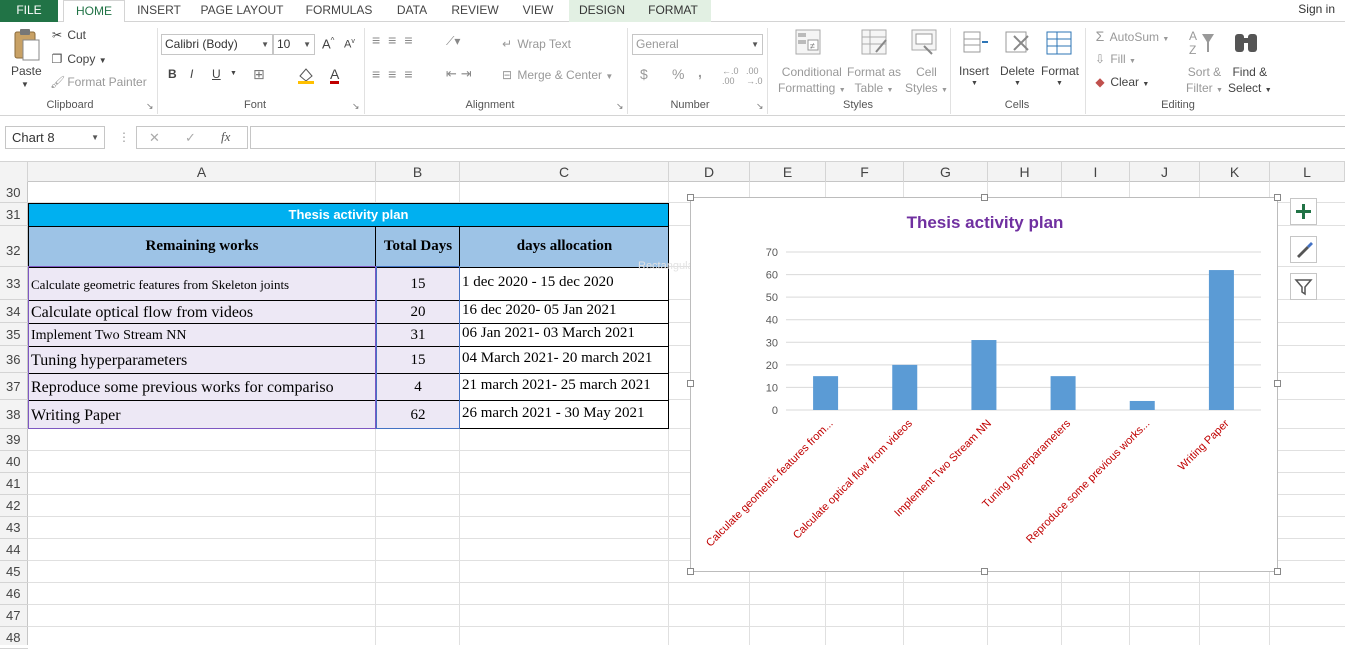 The image size is (1345, 649). What do you see at coordinates (233, 73) in the screenshot?
I see `underline-dropdown-icon: ▼` at bounding box center [233, 73].